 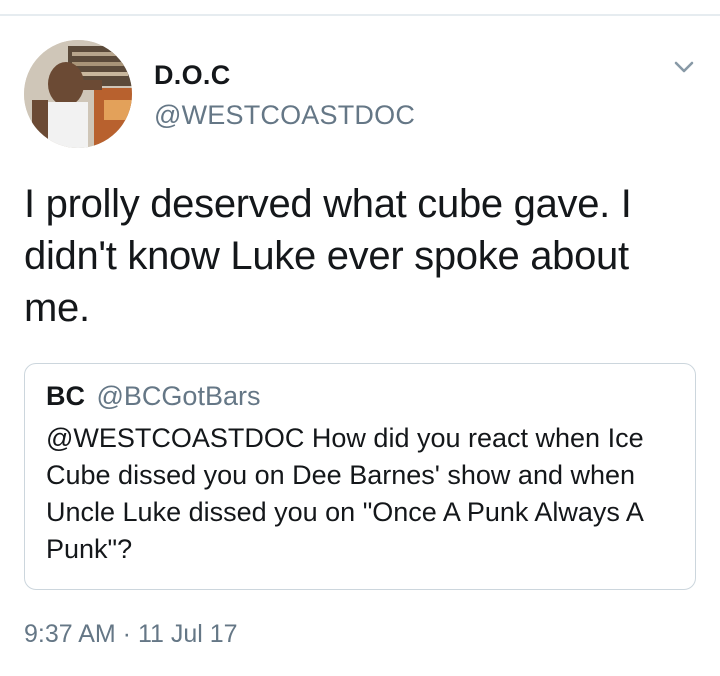 What do you see at coordinates (65, 396) in the screenshot?
I see `quoted-author-name: BC` at bounding box center [65, 396].